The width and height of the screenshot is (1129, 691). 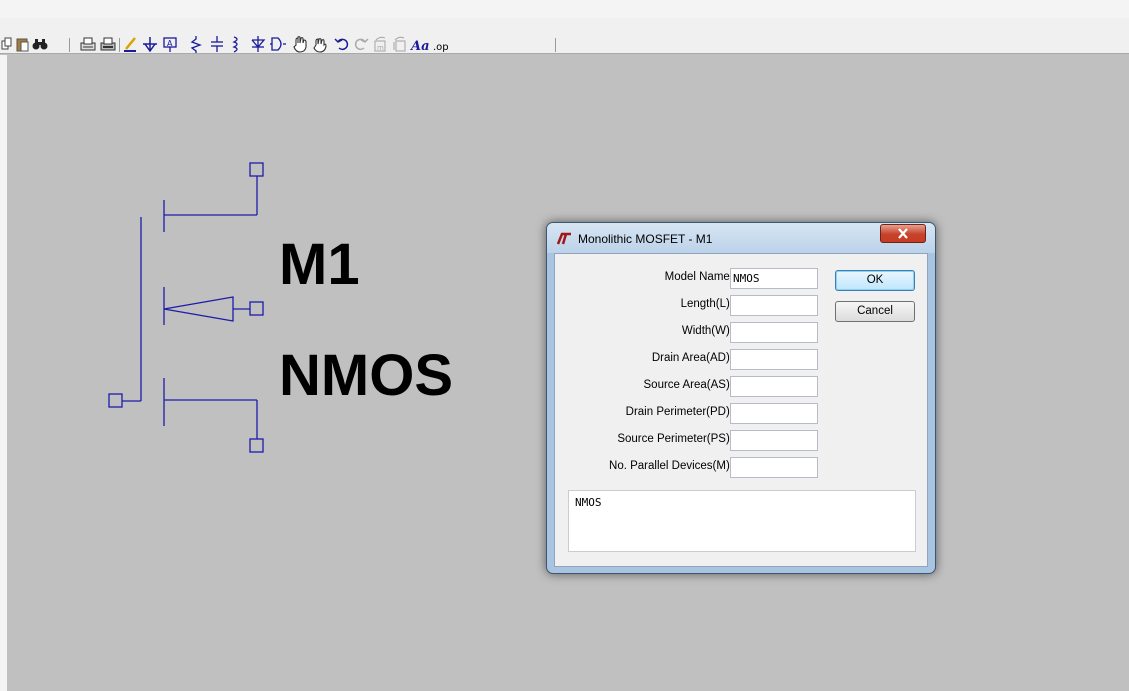 What do you see at coordinates (671, 466) in the screenshot?
I see `parallel-devices-label: No. Parallel Devices(M):` at bounding box center [671, 466].